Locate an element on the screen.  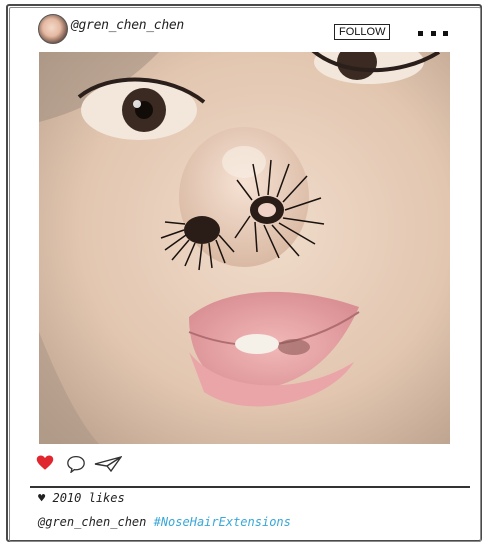
post-caption: @gren_chen_chen #NoseHairExtensions is located at coordinates (164, 522).